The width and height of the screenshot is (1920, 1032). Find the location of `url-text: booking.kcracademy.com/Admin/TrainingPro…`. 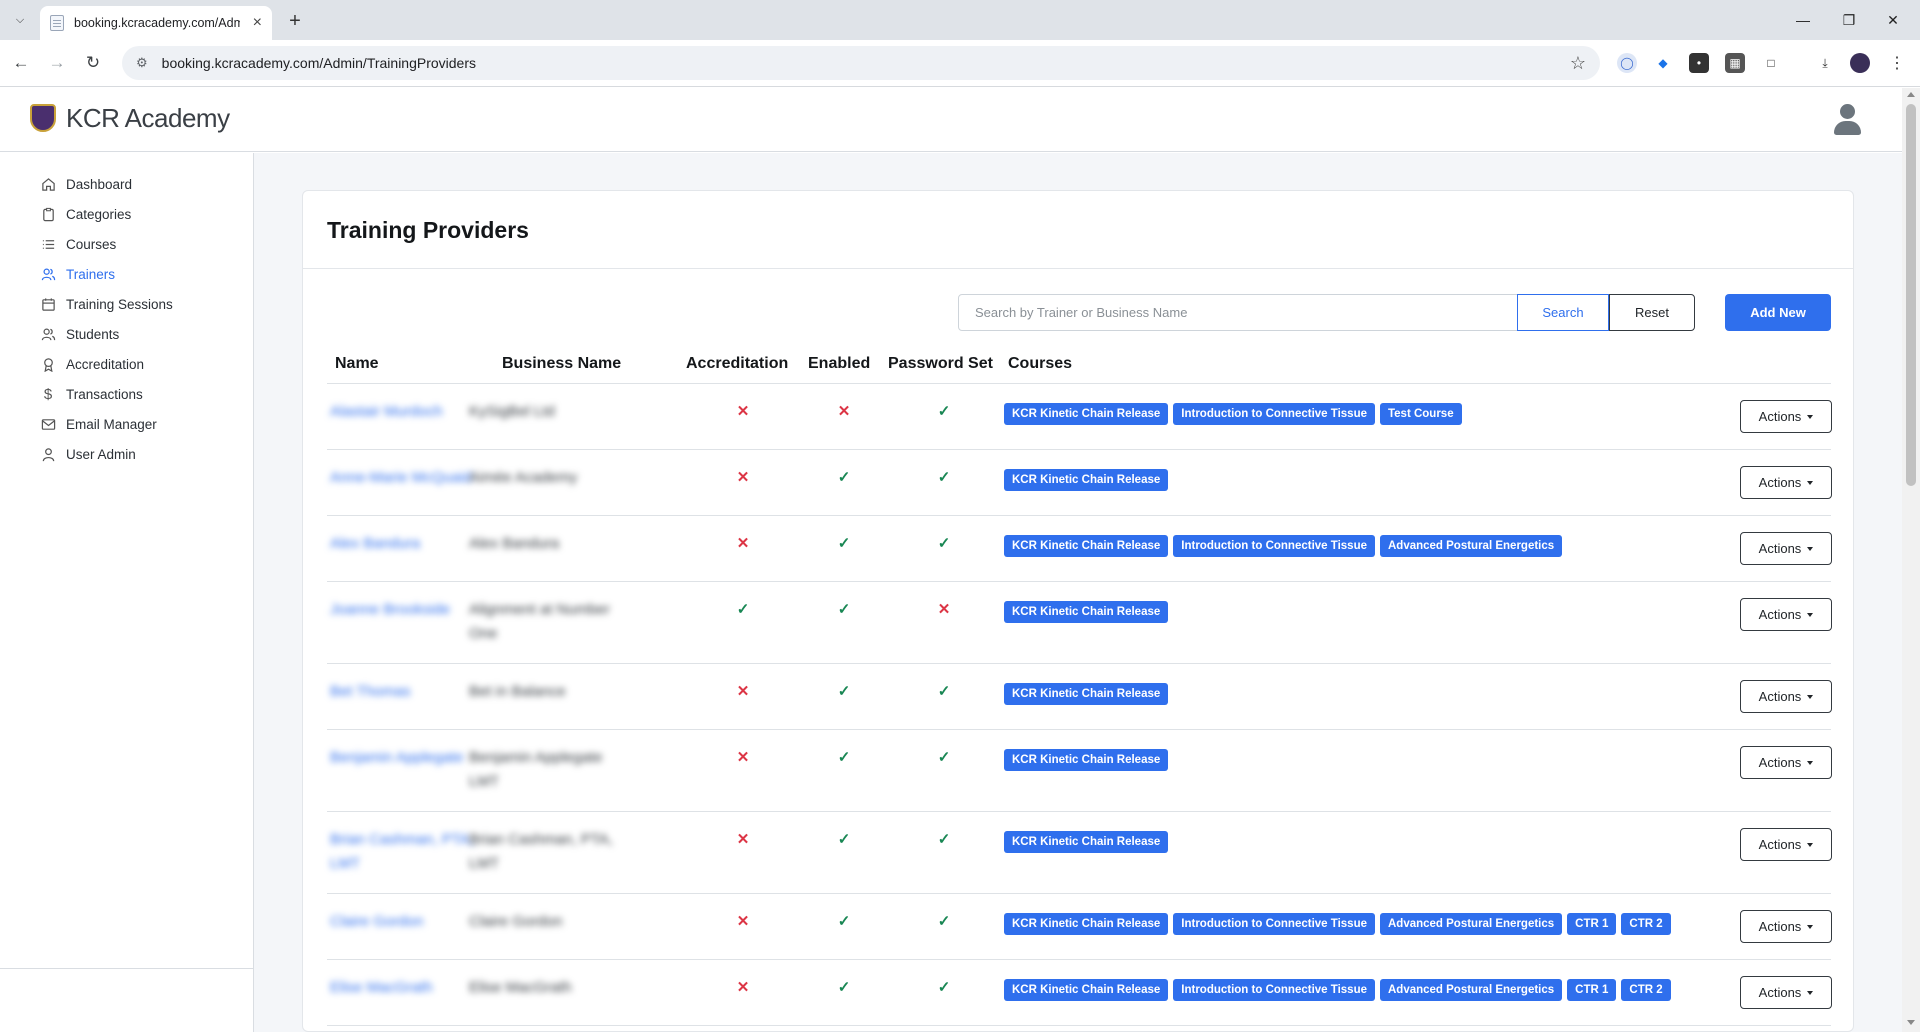

url-text: booking.kcracademy.com/Admin/TrainingPro… is located at coordinates (319, 63).